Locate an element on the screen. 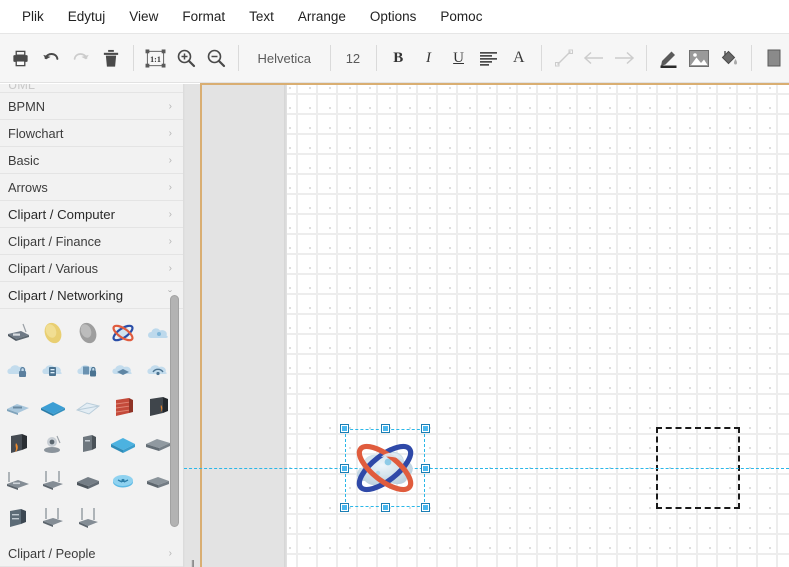 This screenshot has height=567, width=789. server-box-icon is located at coordinates (18, 517).